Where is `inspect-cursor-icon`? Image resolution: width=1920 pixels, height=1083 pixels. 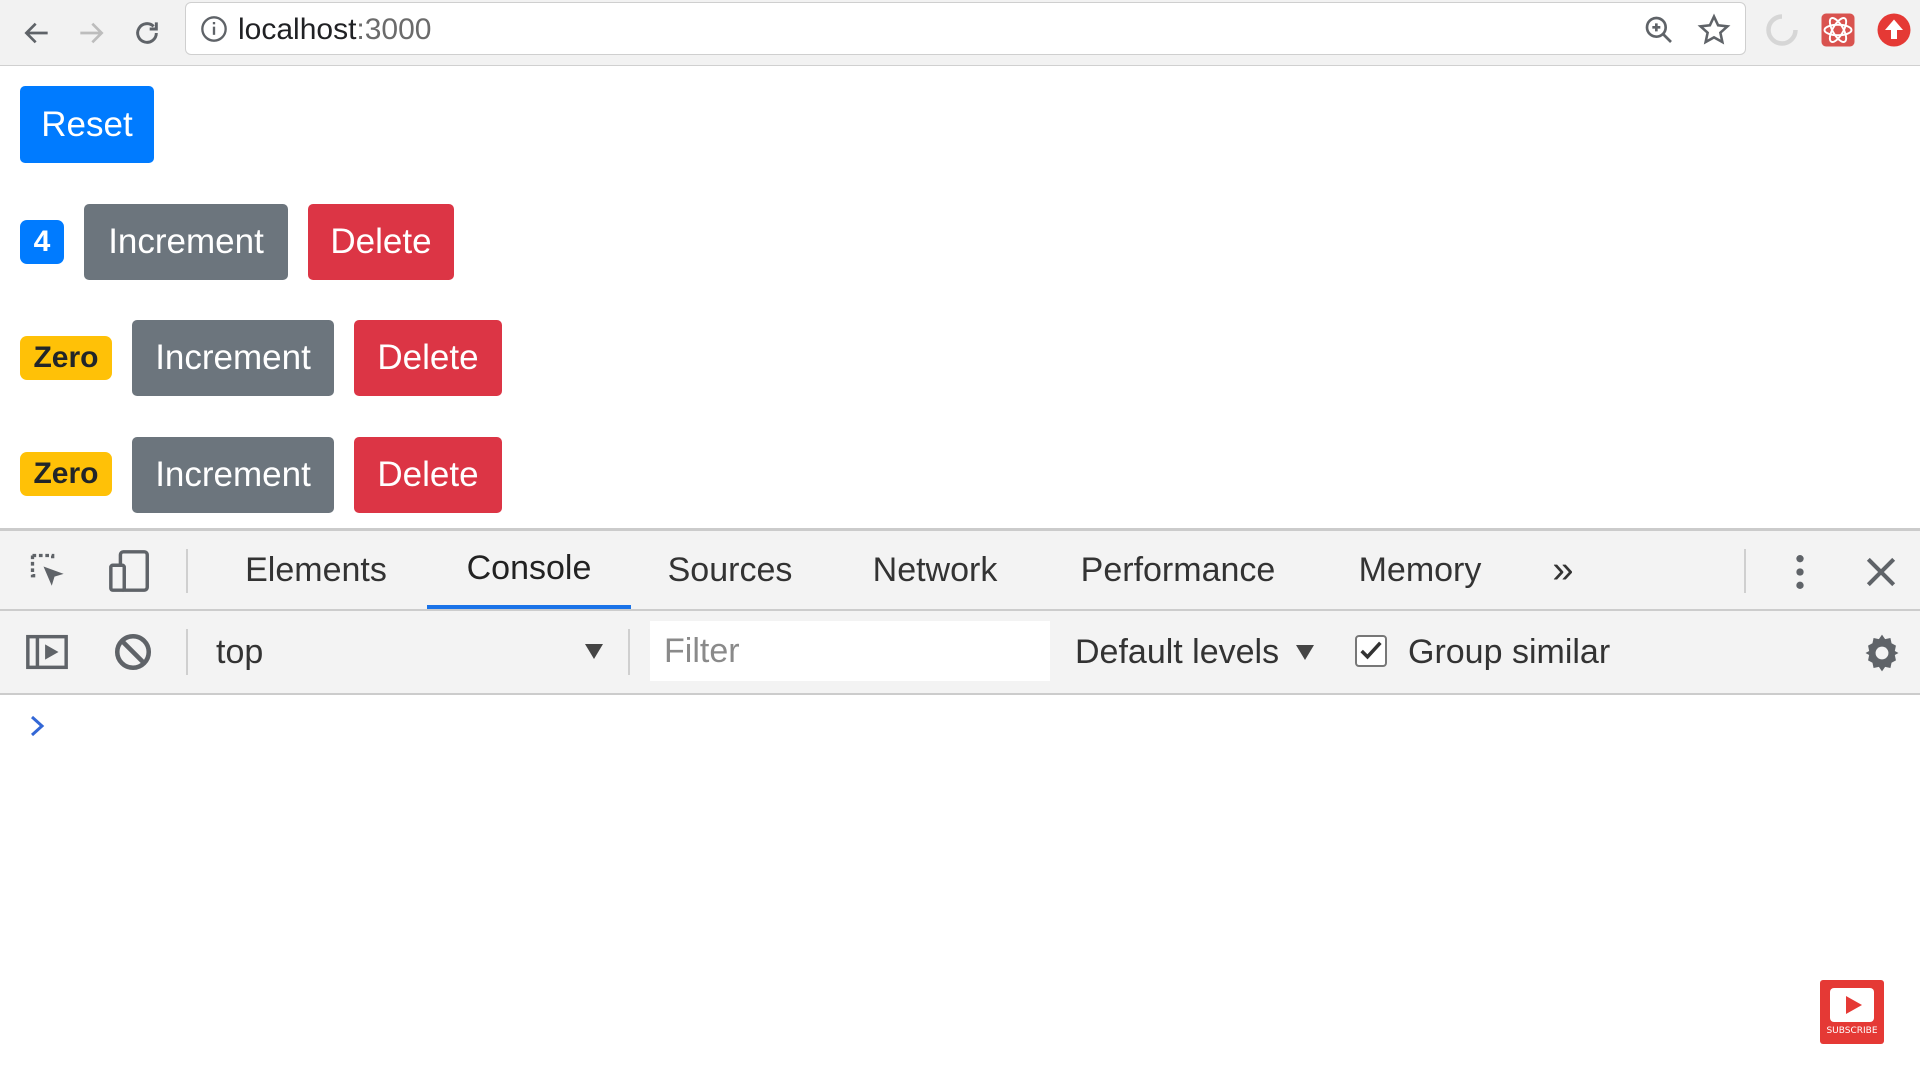
inspect-cursor-icon is located at coordinates (47, 569).